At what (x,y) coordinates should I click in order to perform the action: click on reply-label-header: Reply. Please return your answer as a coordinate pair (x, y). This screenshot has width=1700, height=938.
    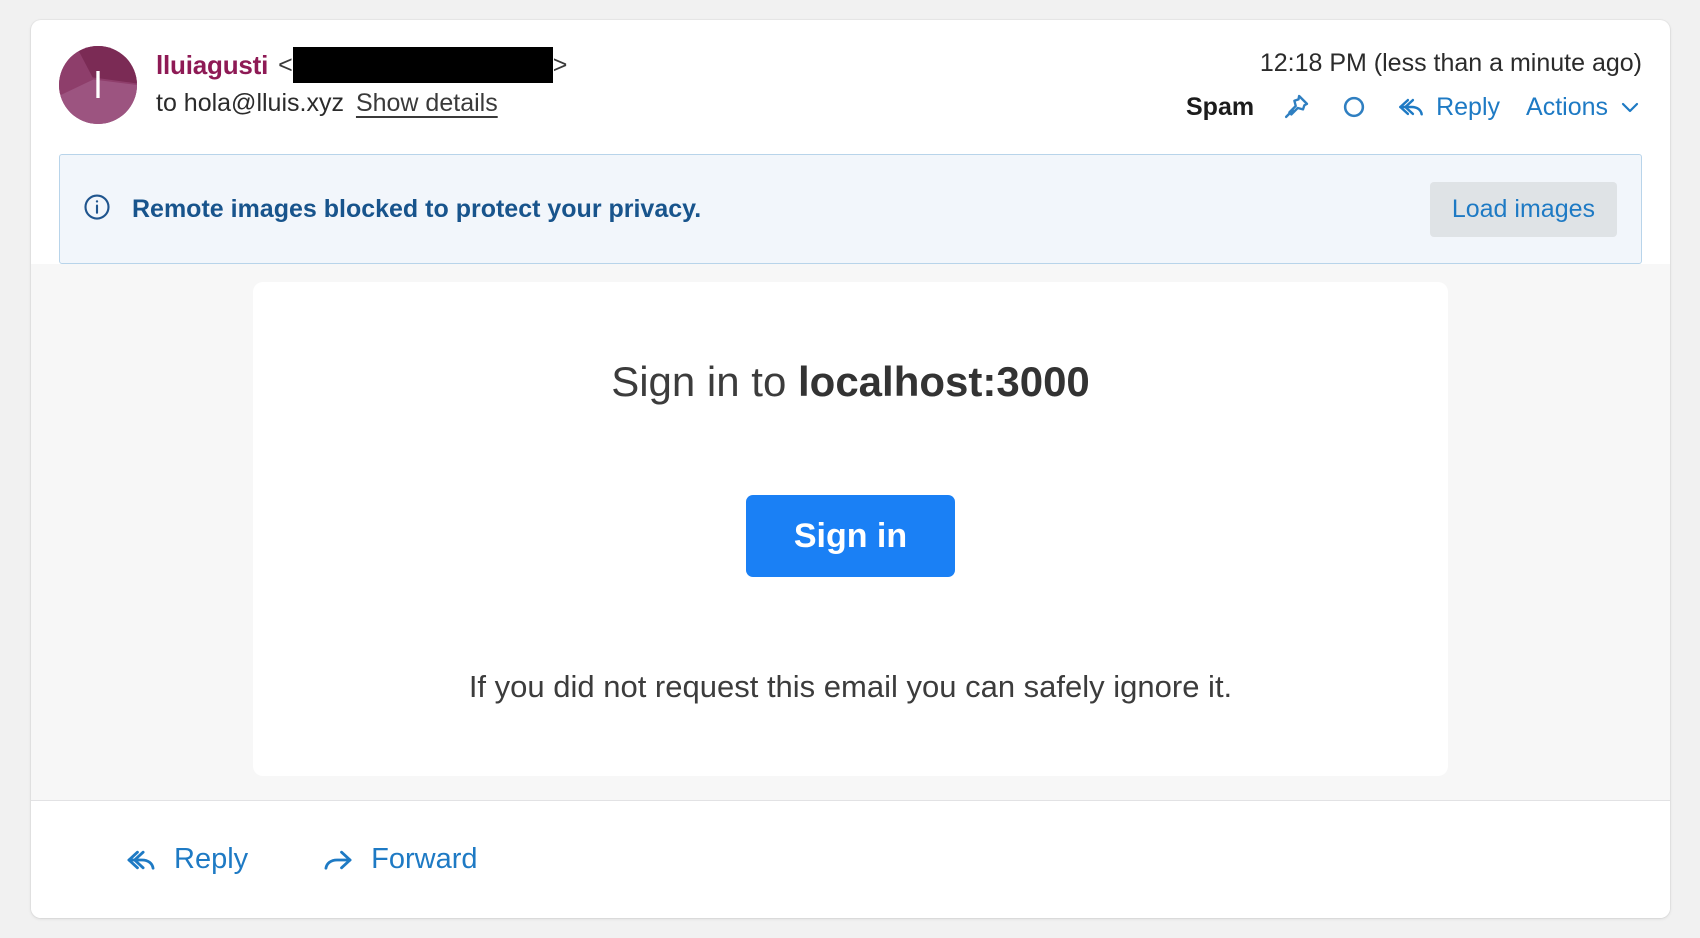
    Looking at the image, I should click on (1468, 106).